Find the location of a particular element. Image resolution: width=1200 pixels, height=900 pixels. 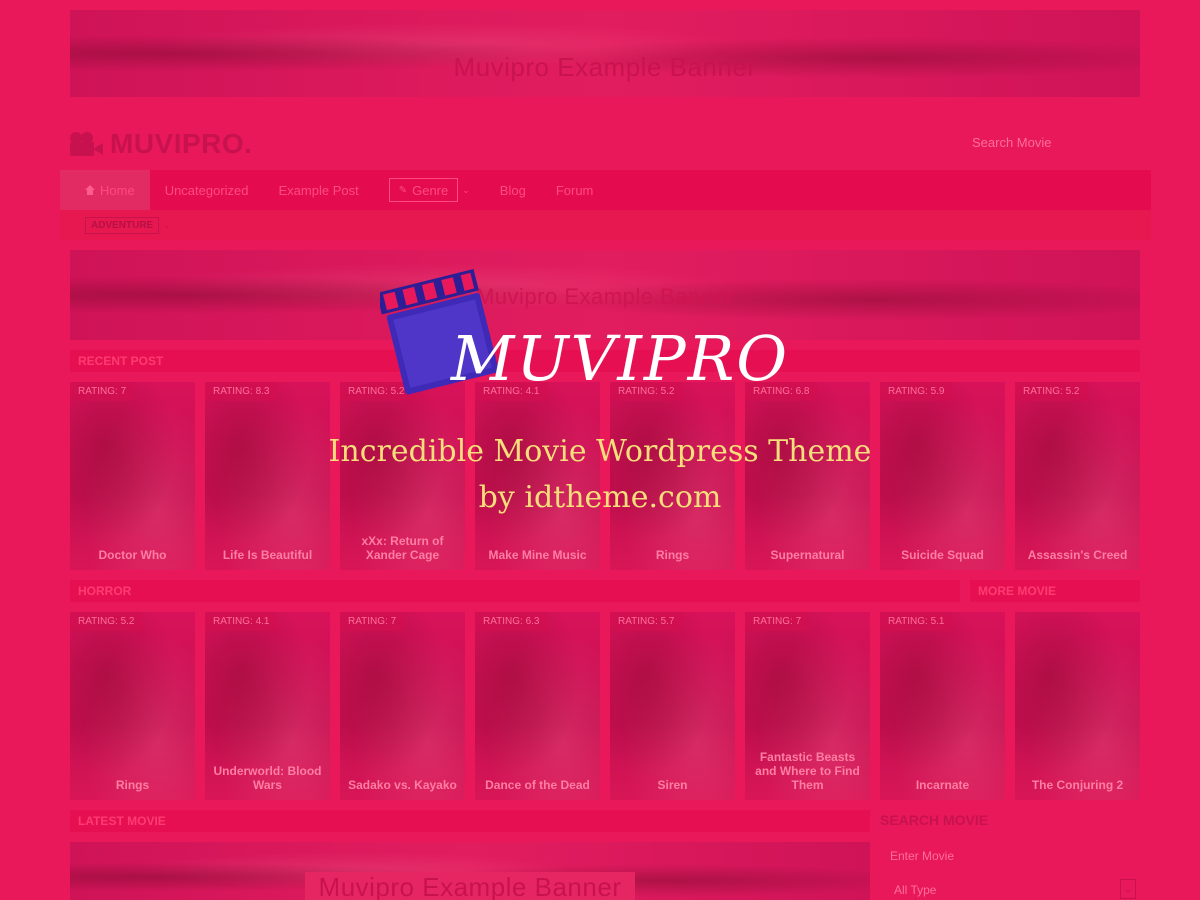

overlay-credit: by idtheme.com is located at coordinates (600, 497).